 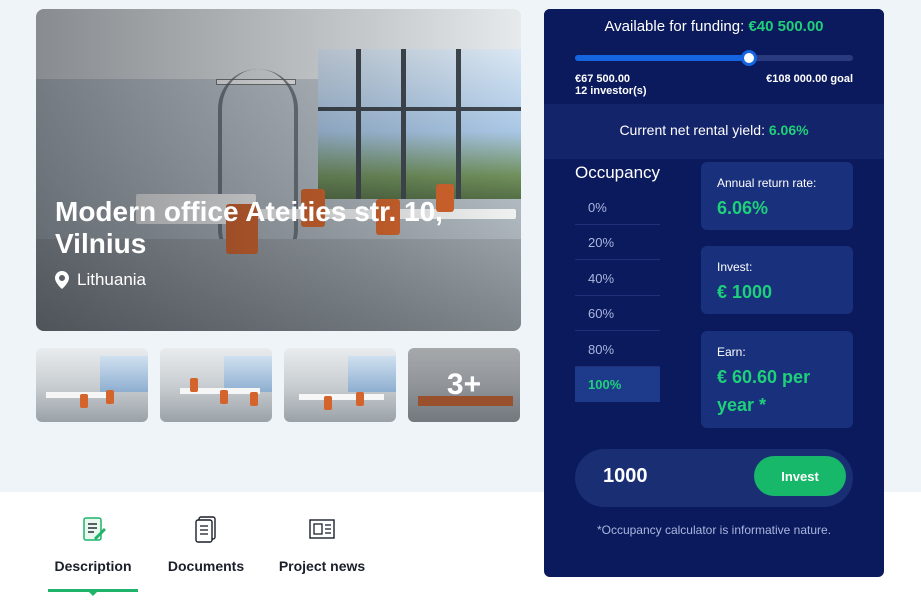 I want to click on tab-project-news: Project news, so click(x=322, y=544).